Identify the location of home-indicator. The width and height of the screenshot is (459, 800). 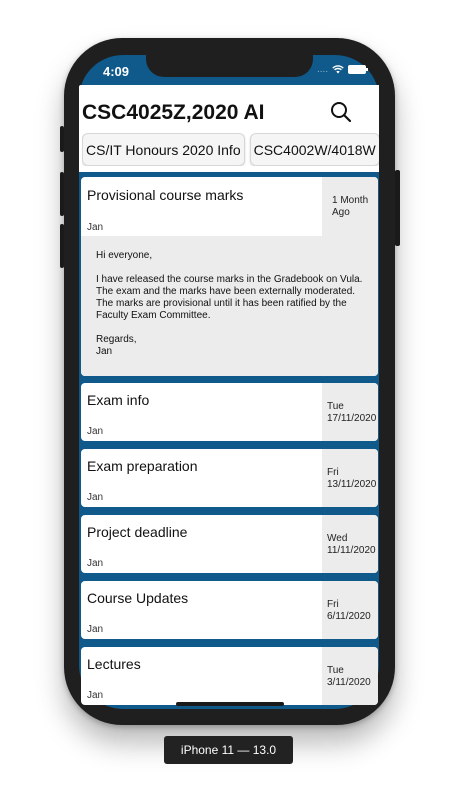
(230, 704).